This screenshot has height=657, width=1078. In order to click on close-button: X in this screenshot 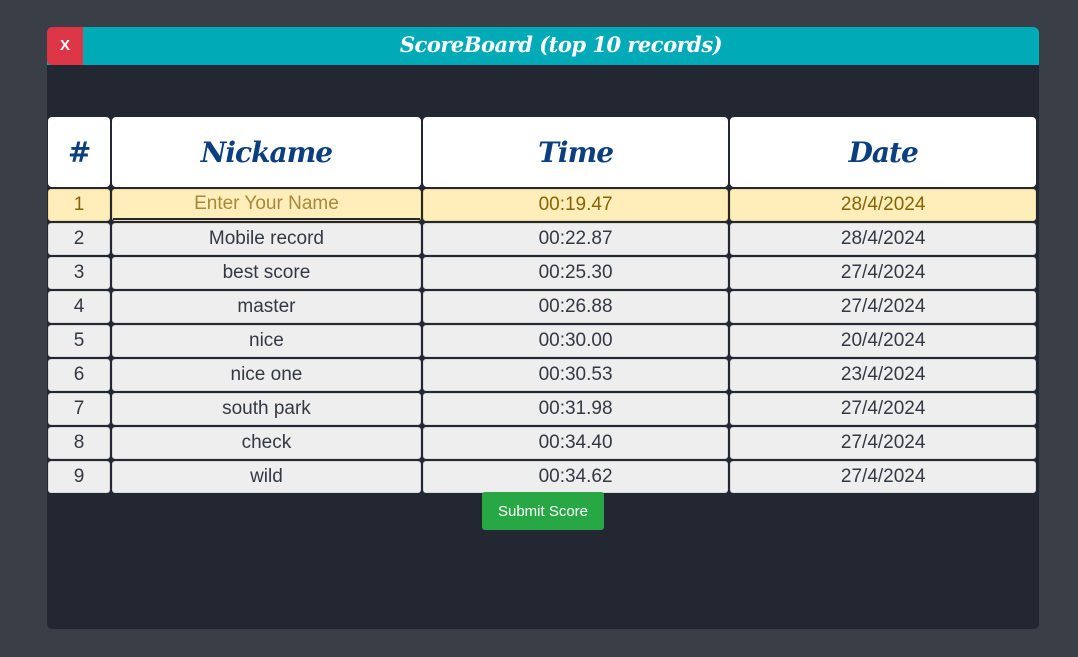, I will do `click(65, 46)`.